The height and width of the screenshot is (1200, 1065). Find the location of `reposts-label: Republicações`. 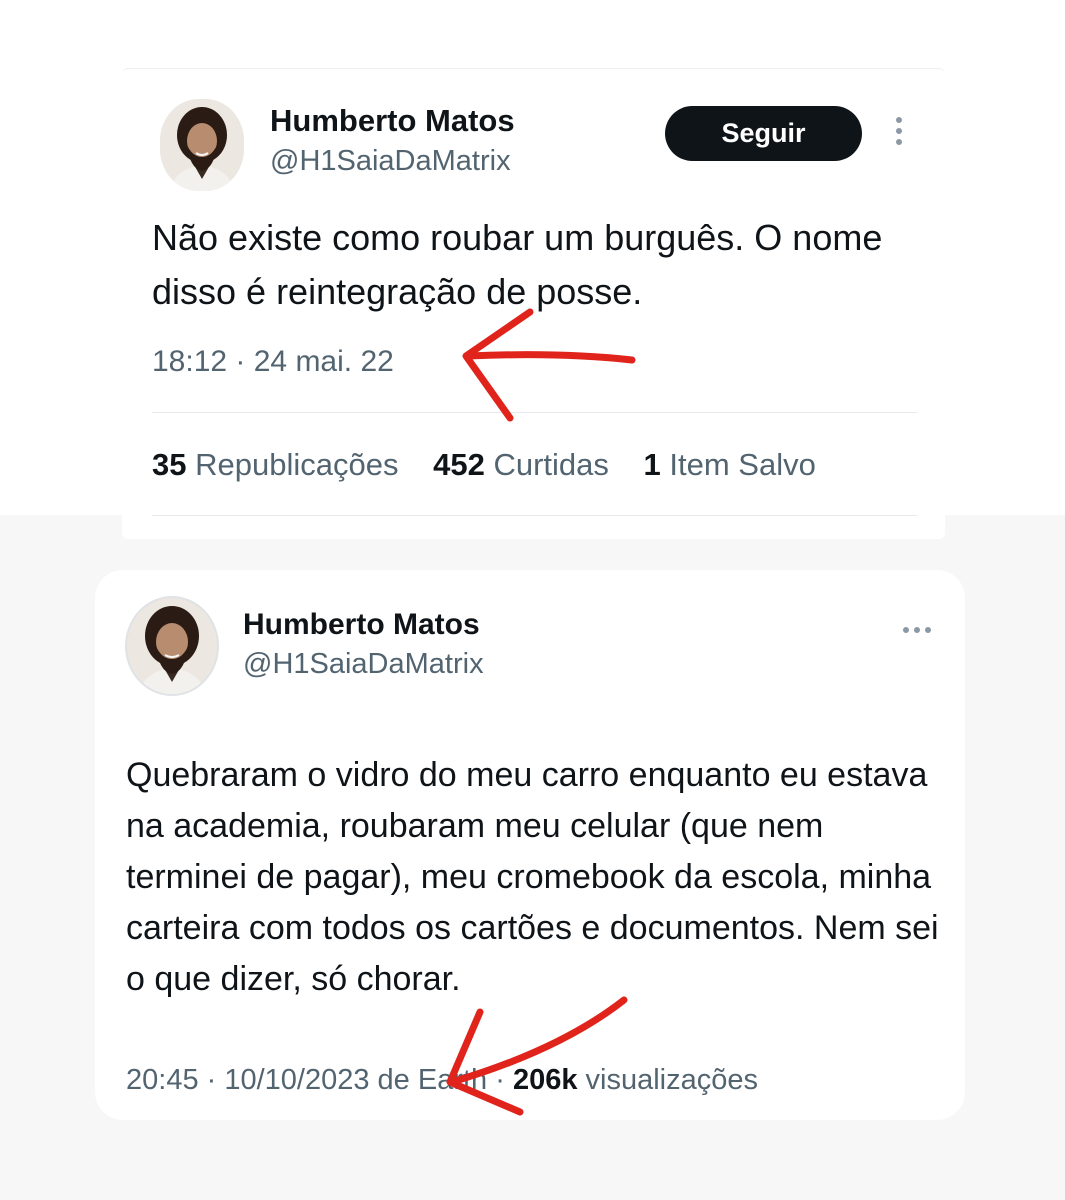

reposts-label: Republicações is located at coordinates (297, 464).